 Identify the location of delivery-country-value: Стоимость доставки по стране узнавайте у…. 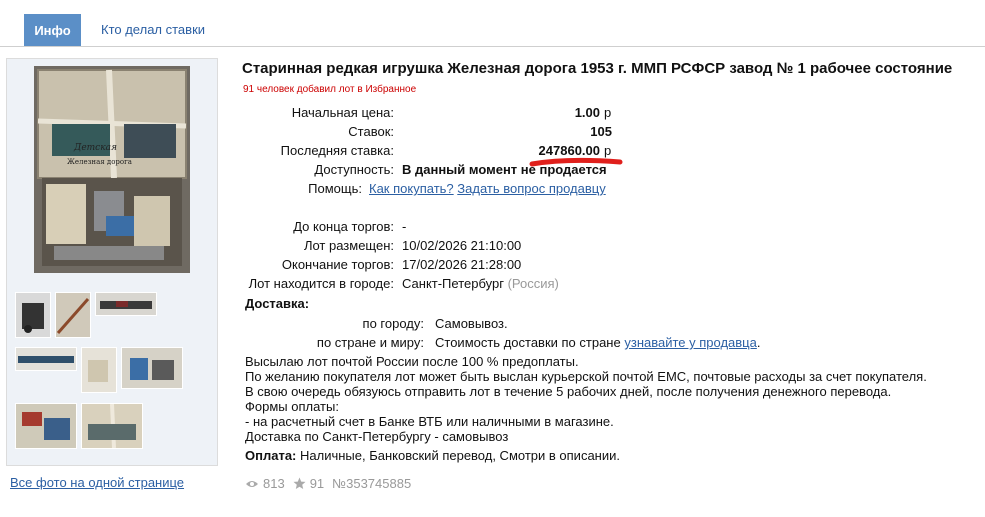
(597, 342).